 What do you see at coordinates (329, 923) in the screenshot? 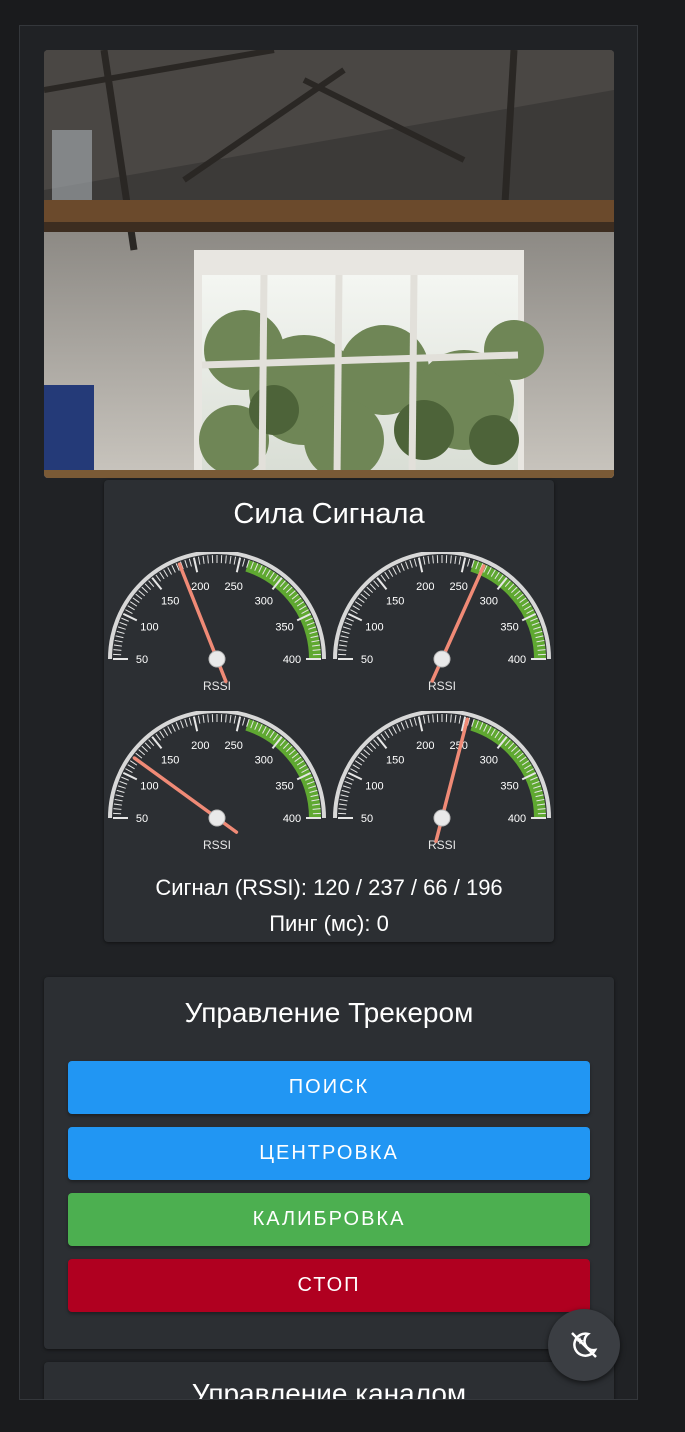
I see `ping-readout: Пинг (мс): 0` at bounding box center [329, 923].